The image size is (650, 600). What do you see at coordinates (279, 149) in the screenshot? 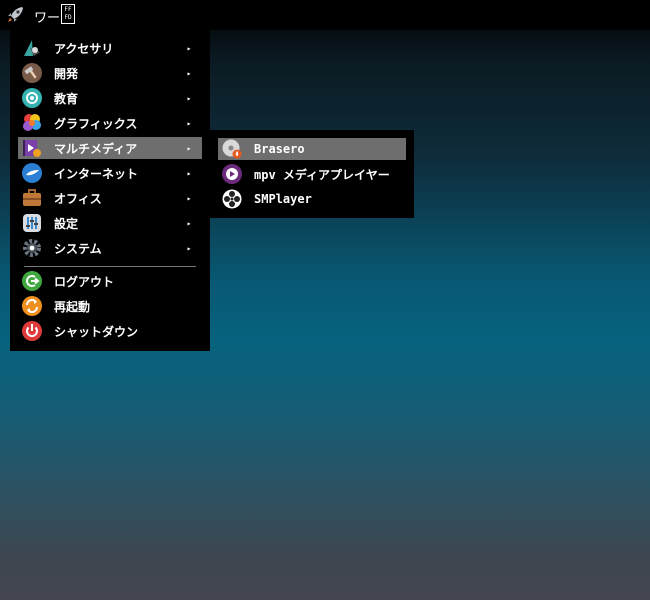
I see `submenu-item-label: Brasero` at bounding box center [279, 149].